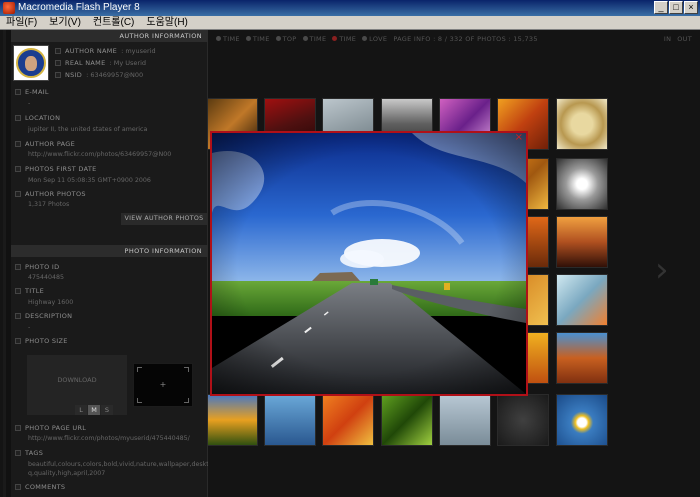 This screenshot has height=497, width=700. What do you see at coordinates (46, 277) in the screenshot?
I see `photo-id-value: 475440485` at bounding box center [46, 277].